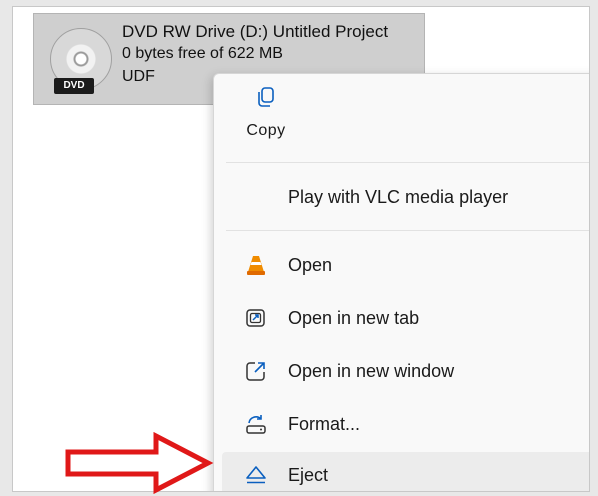  What do you see at coordinates (256, 265) in the screenshot?
I see `vlc-cone-icon` at bounding box center [256, 265].